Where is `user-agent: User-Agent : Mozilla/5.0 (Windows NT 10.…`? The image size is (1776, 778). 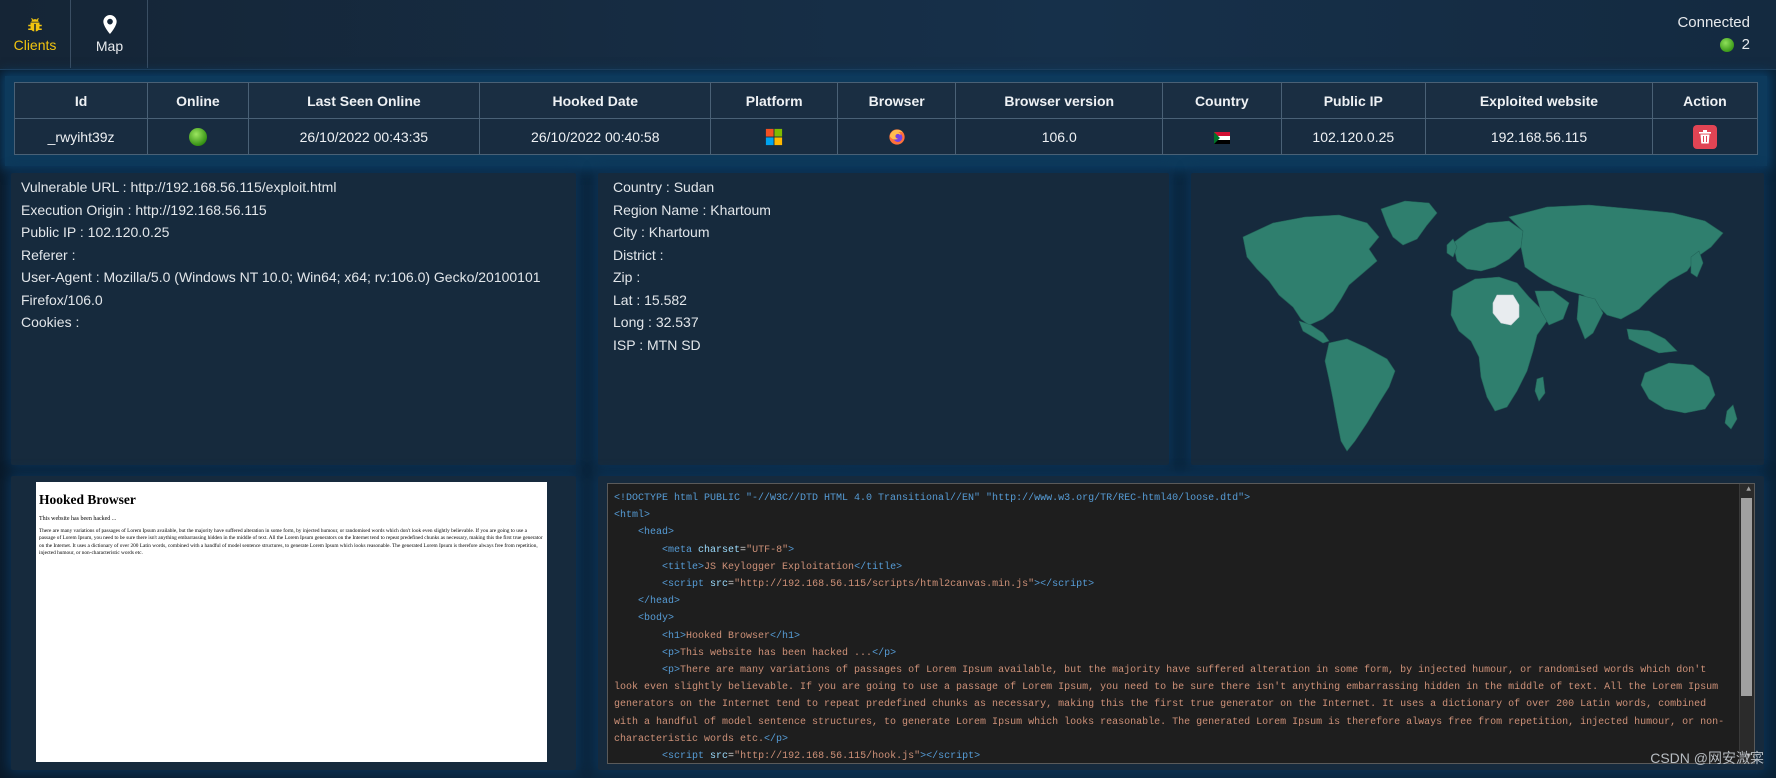
user-agent: User-Agent : Mozilla/5.0 (Windows NT 10.… is located at coordinates (281, 277).